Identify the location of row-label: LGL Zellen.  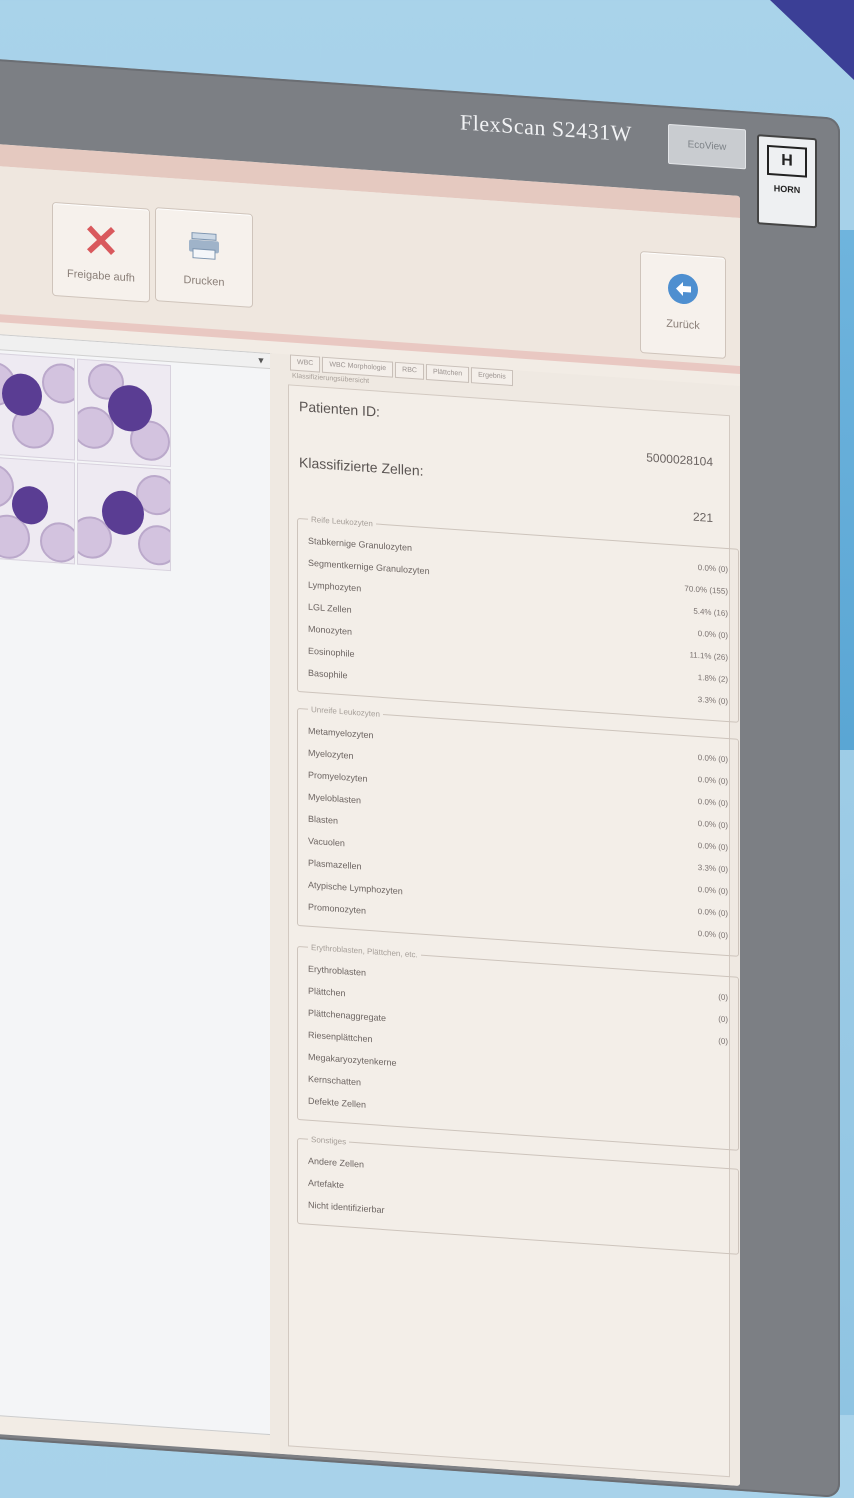
(330, 608).